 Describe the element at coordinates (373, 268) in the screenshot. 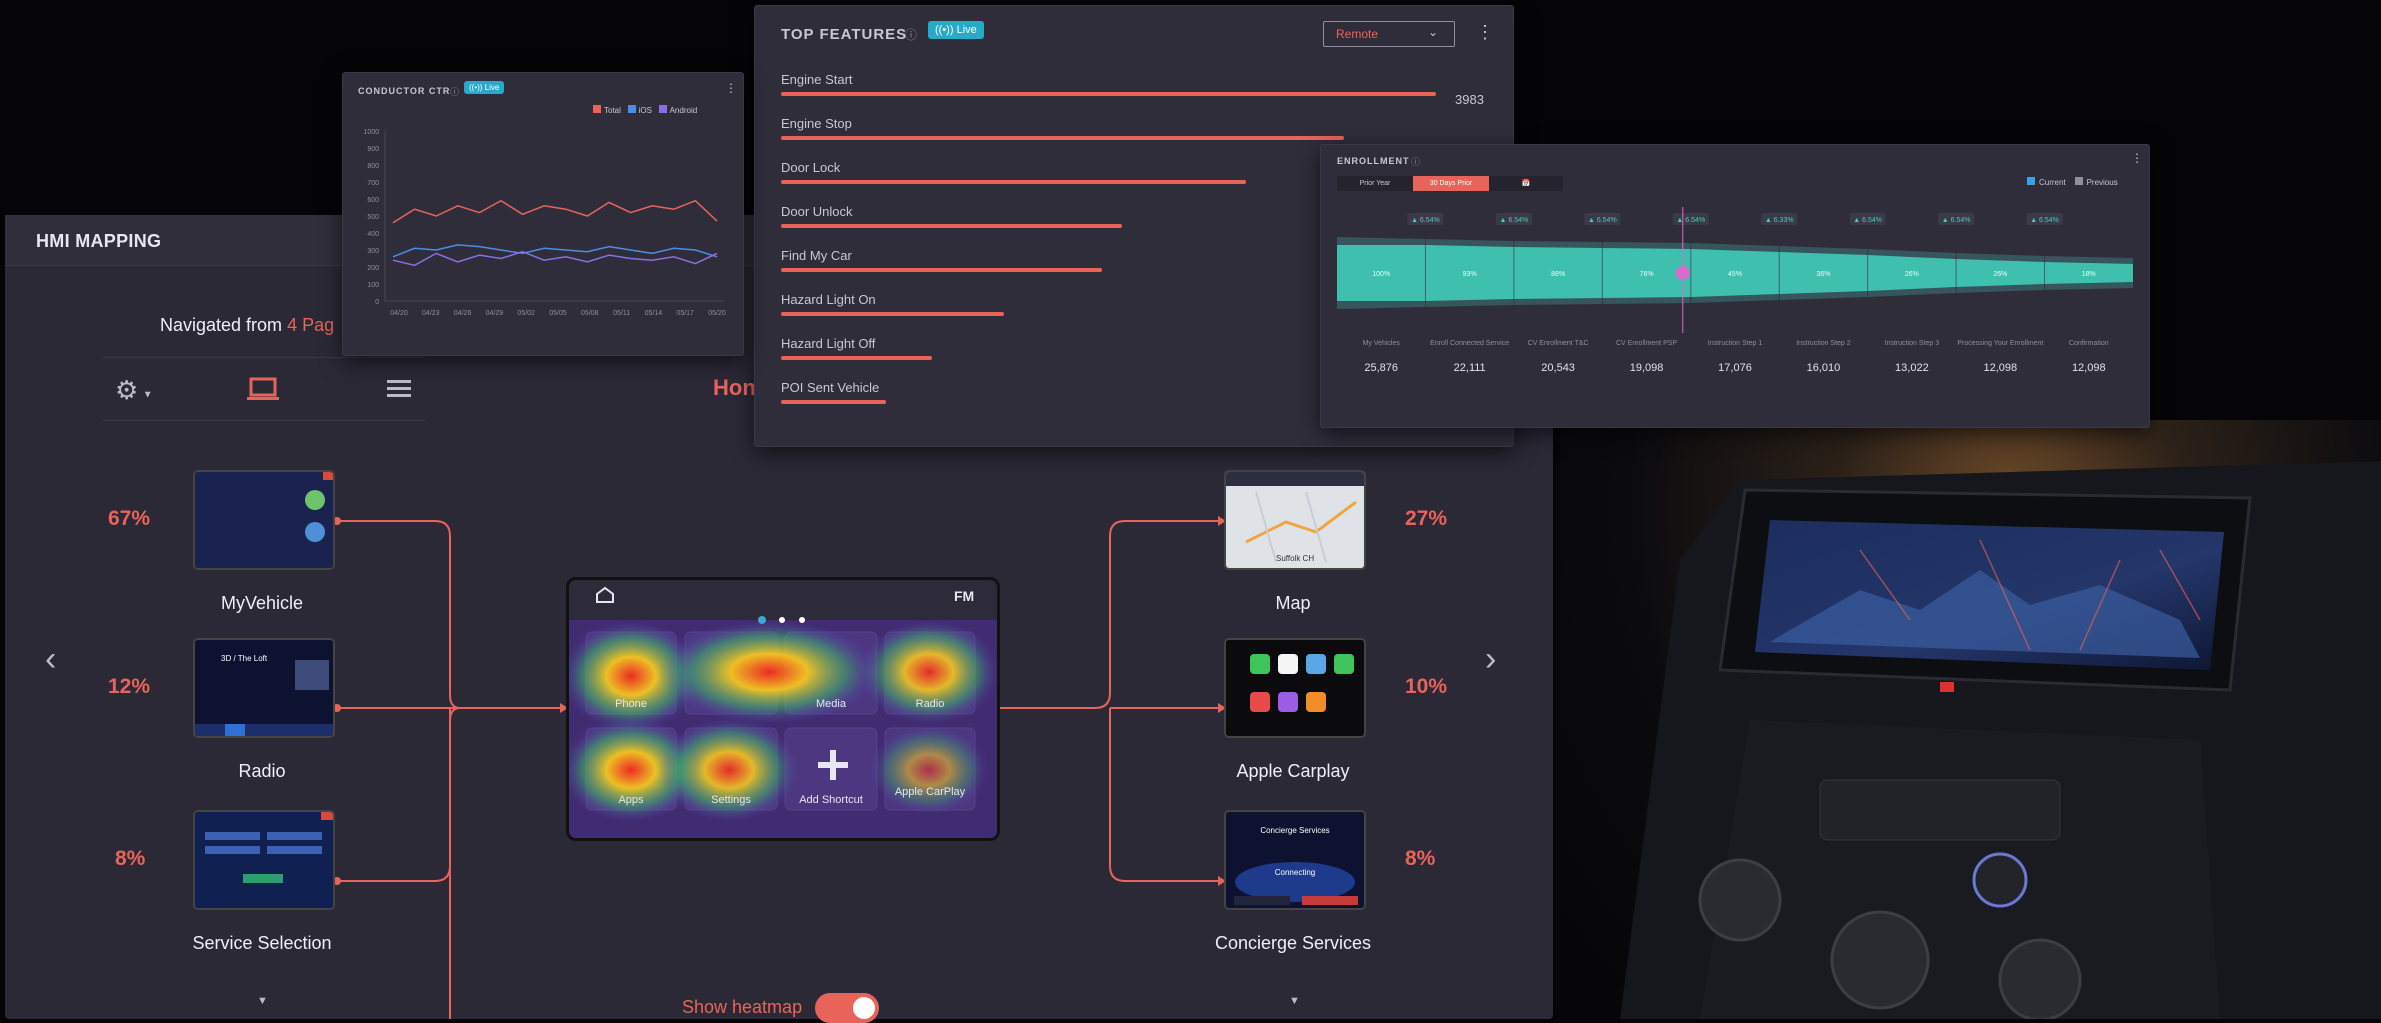

I see `y-tick-label: 200` at that location.